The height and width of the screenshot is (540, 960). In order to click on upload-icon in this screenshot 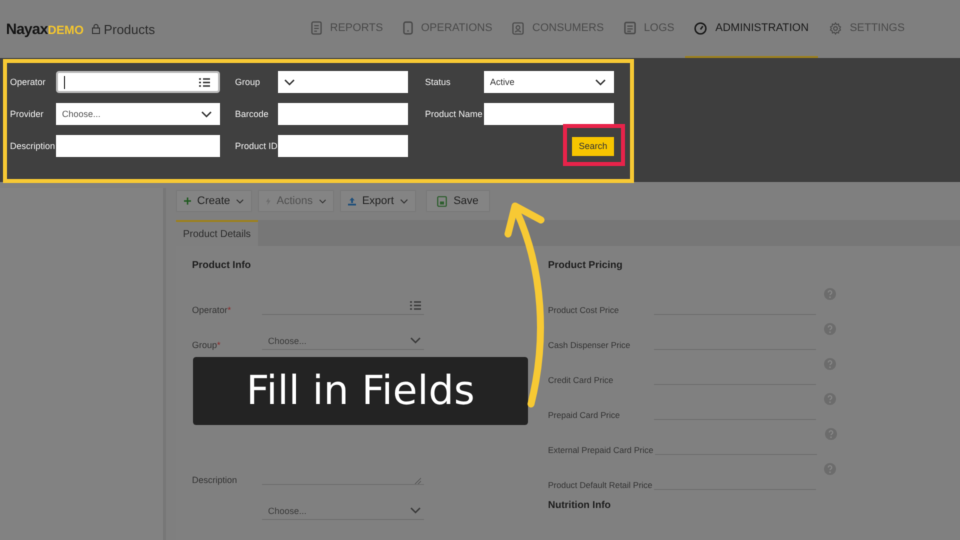, I will do `click(352, 201)`.